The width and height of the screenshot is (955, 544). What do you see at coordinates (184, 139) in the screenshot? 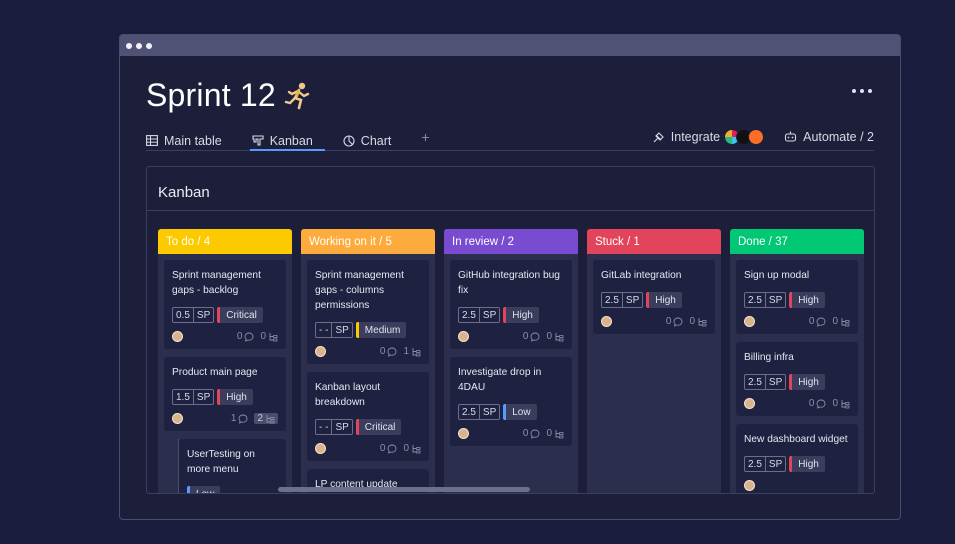
I see `tab-main-table: Main table` at bounding box center [184, 139].